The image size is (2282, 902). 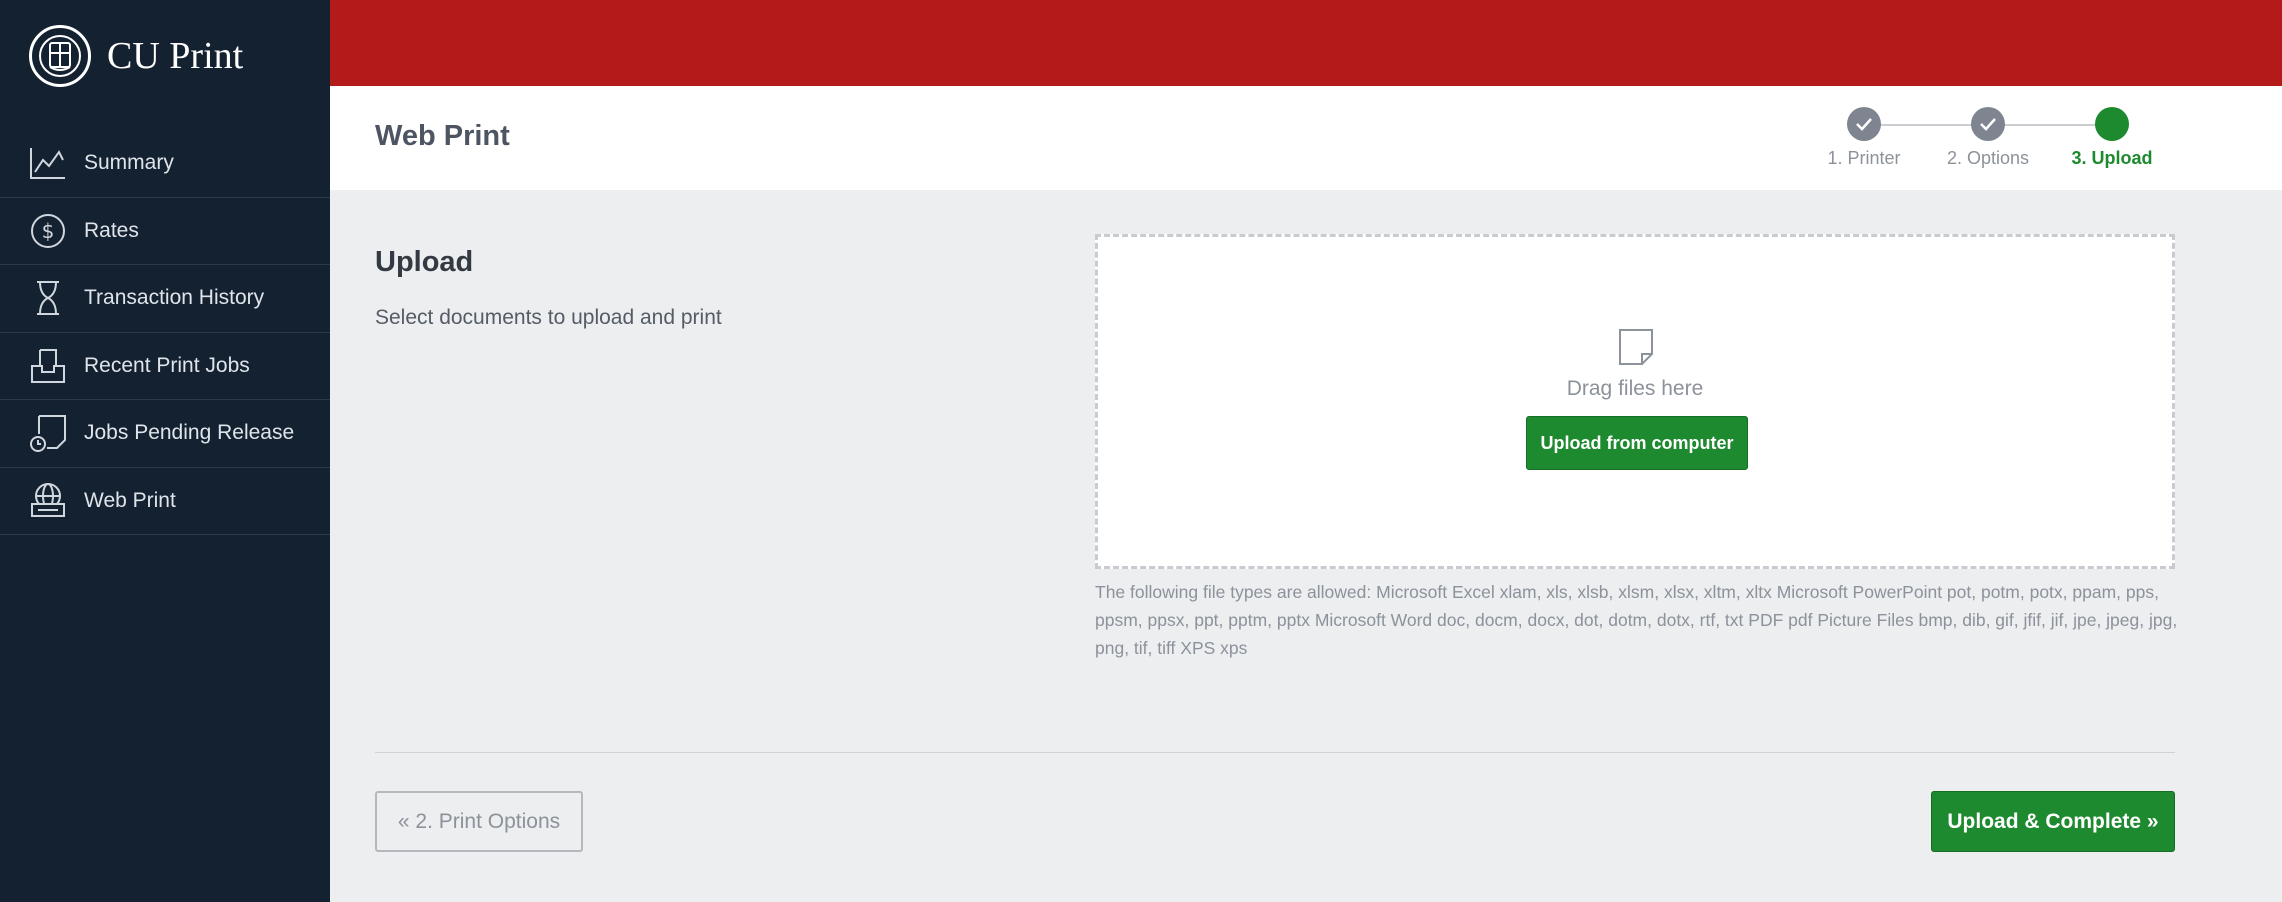 I want to click on dollar-circle-icon: $, so click(x=48, y=231).